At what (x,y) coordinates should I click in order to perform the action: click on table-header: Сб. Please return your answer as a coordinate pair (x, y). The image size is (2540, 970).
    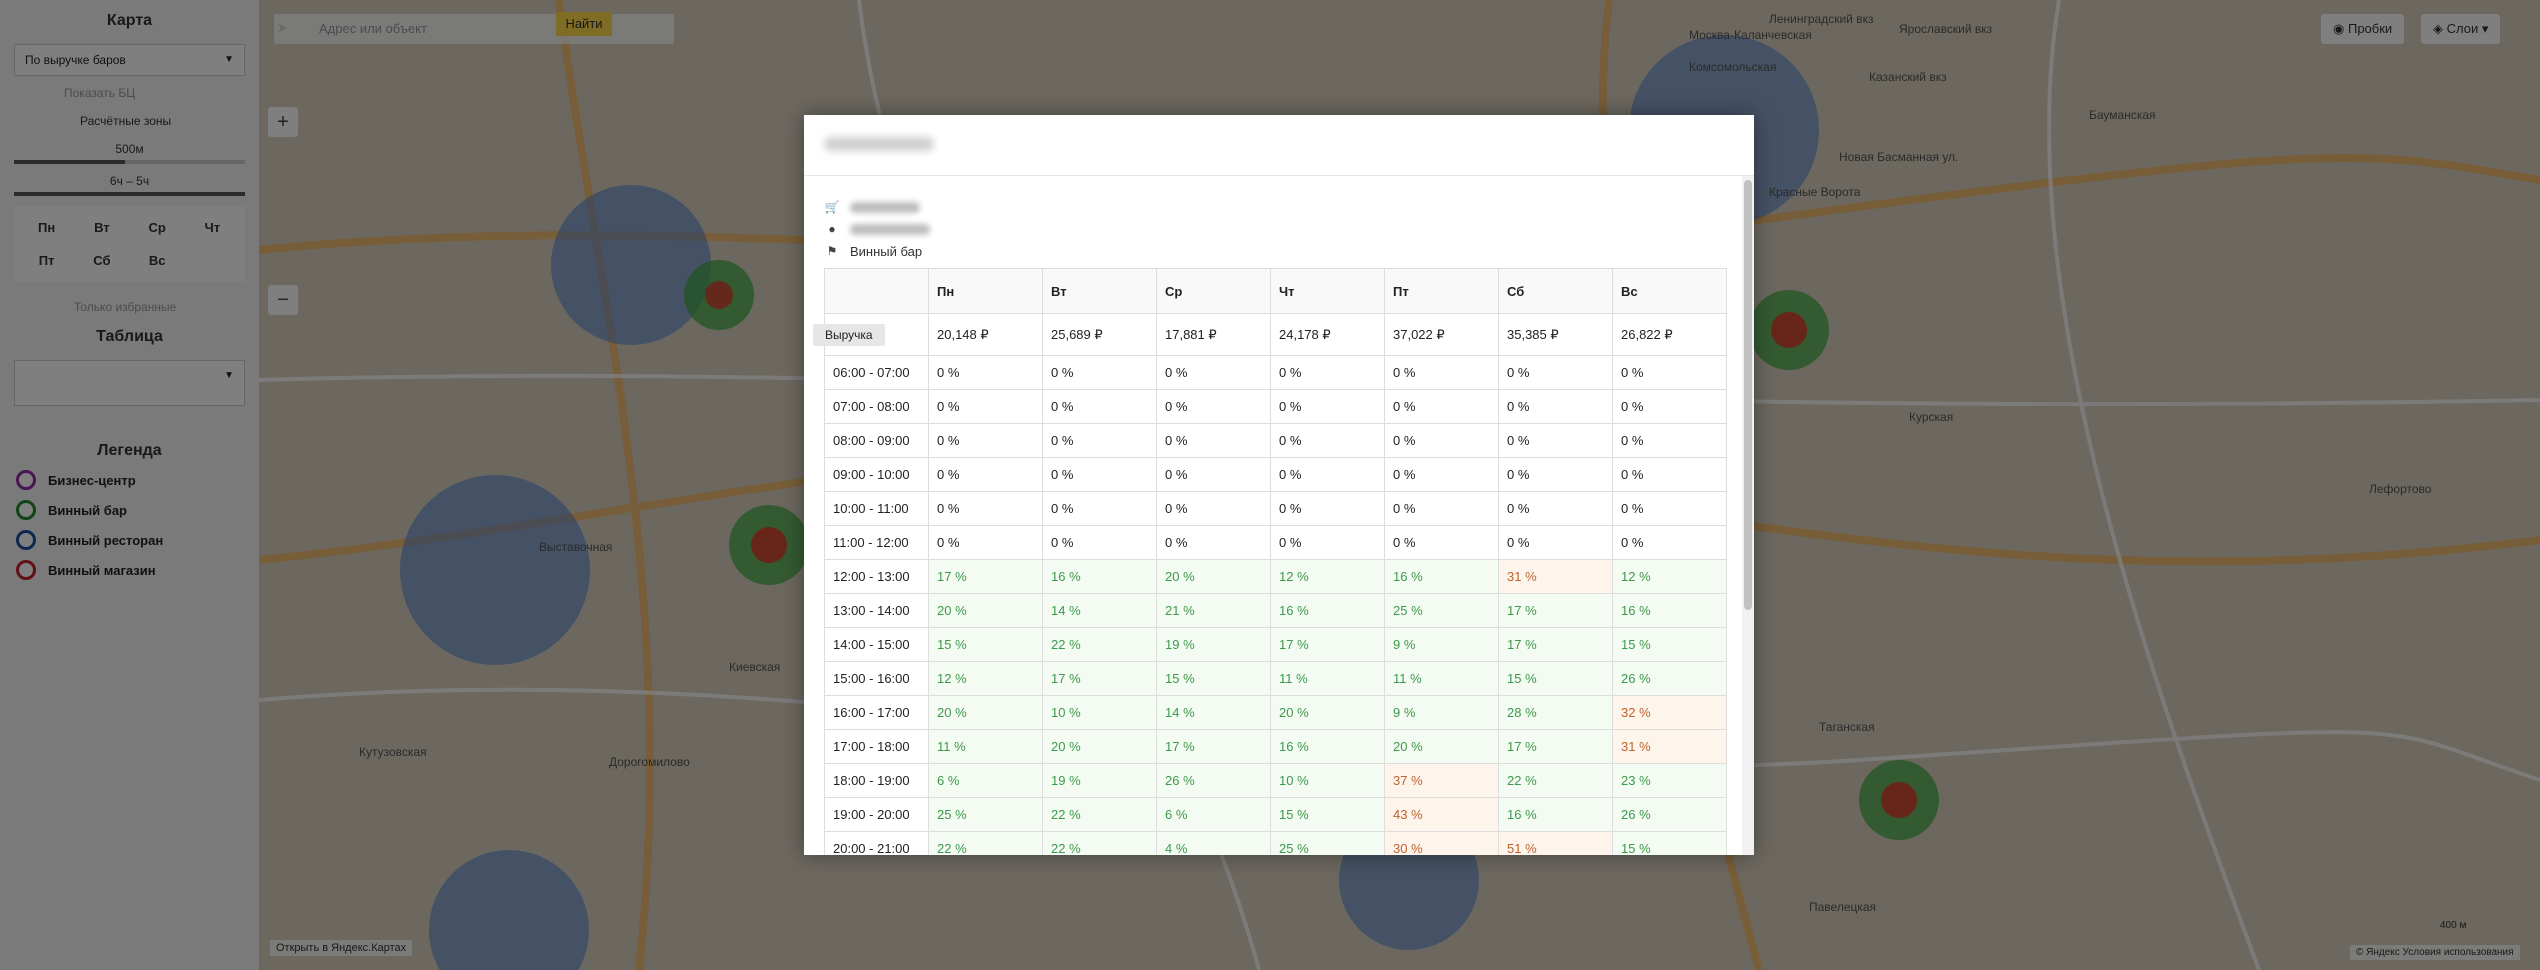
    Looking at the image, I should click on (1555, 291).